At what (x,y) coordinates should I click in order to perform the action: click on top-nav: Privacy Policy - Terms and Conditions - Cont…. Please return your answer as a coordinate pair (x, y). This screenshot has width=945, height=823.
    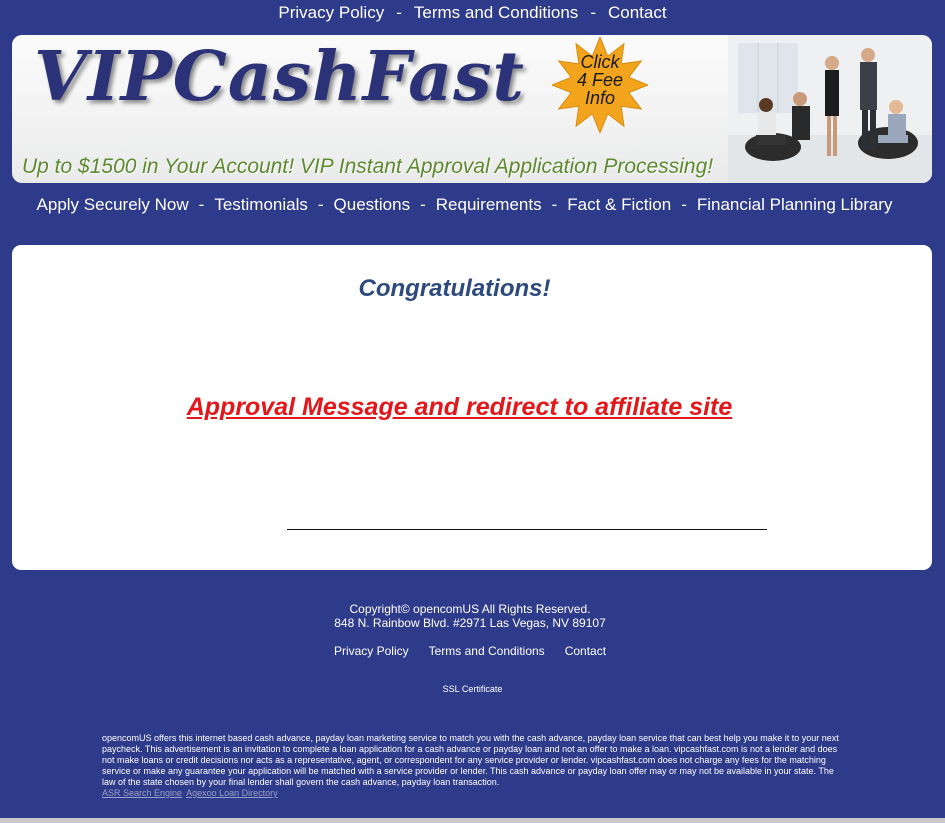
    Looking at the image, I should click on (472, 13).